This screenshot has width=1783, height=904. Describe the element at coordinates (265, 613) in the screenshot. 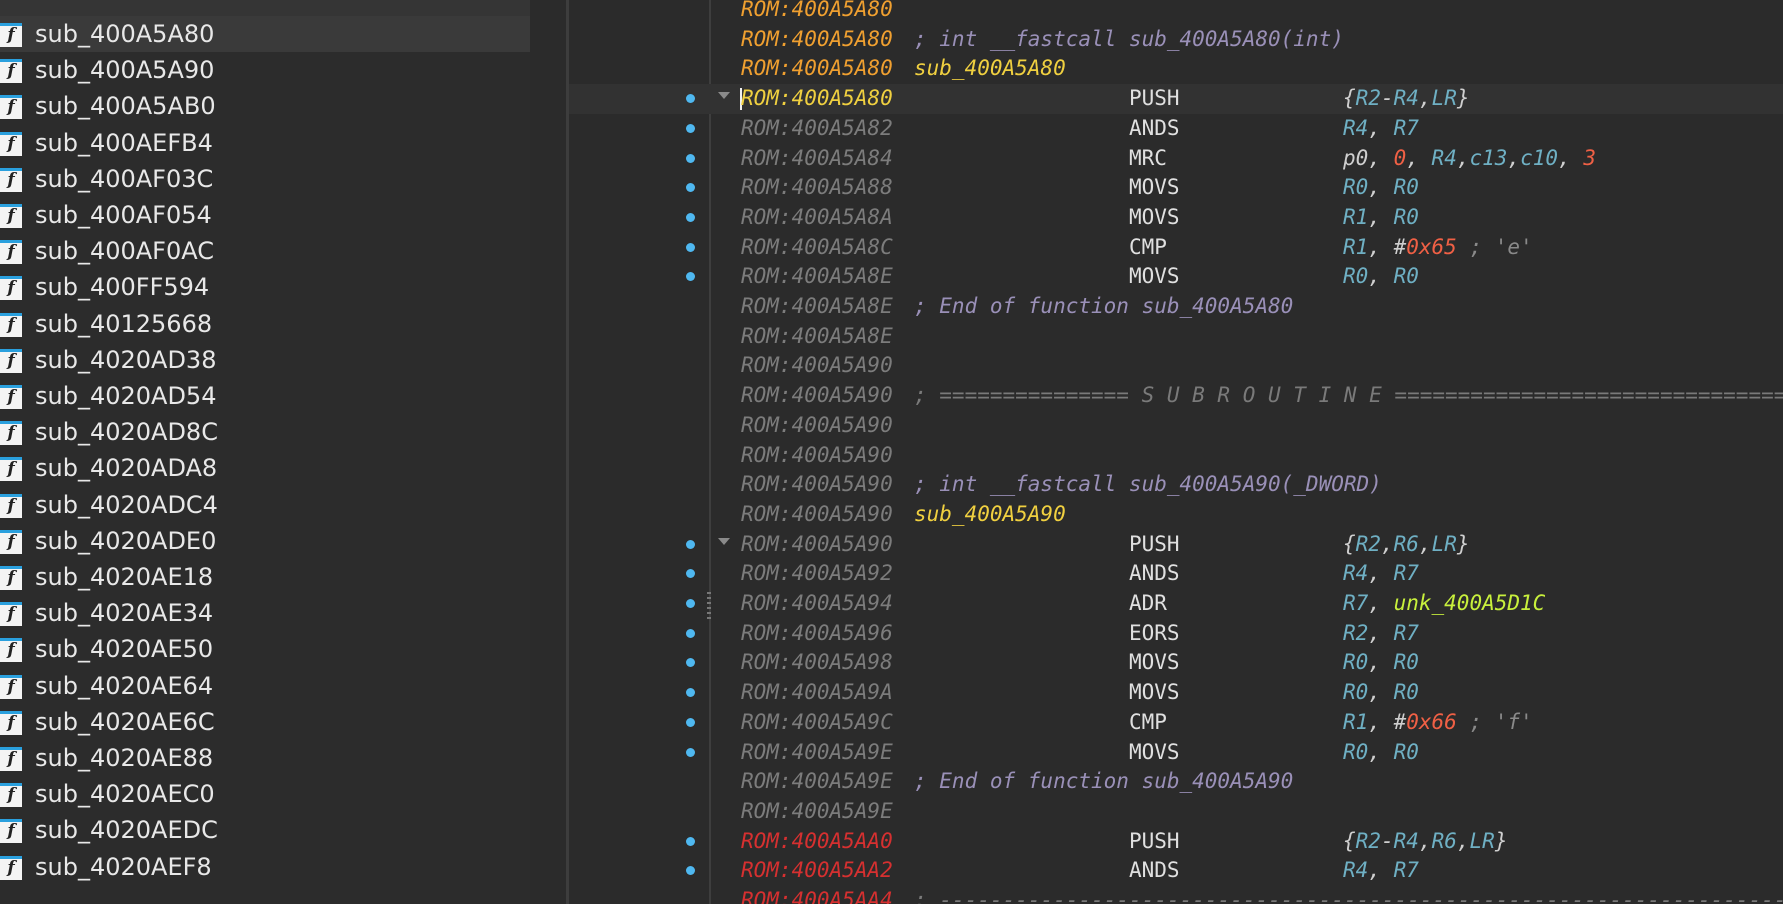

I see `function-list-item: f sub_4020AE34` at that location.